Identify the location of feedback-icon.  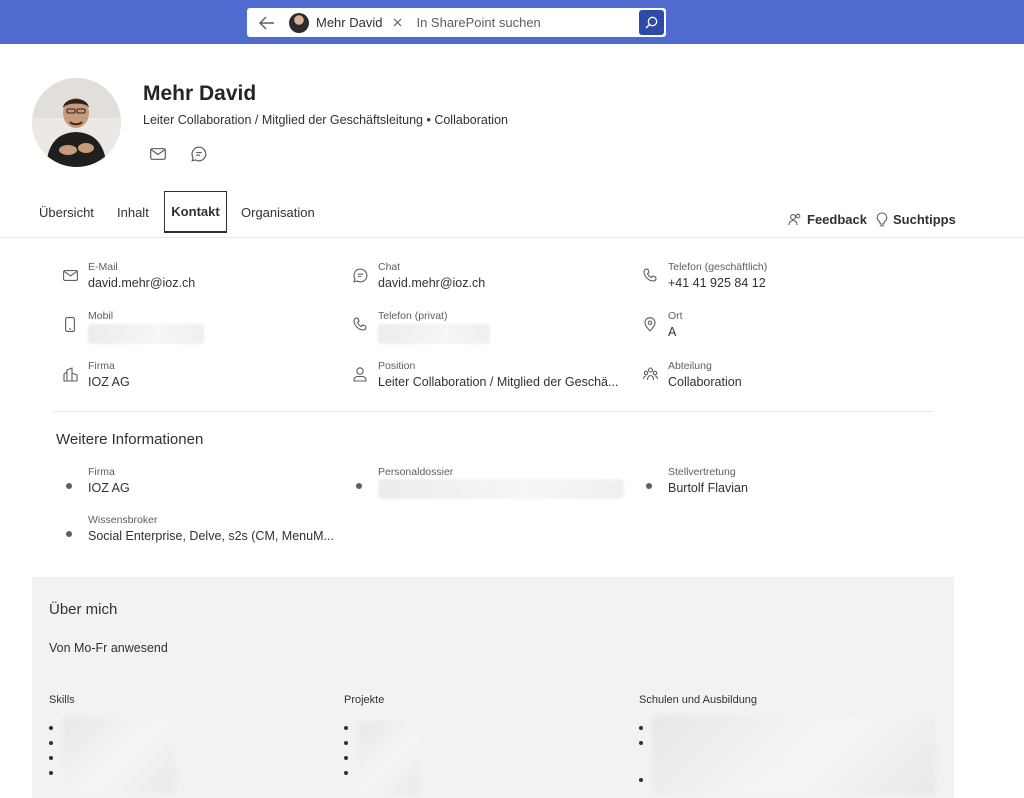
(794, 219).